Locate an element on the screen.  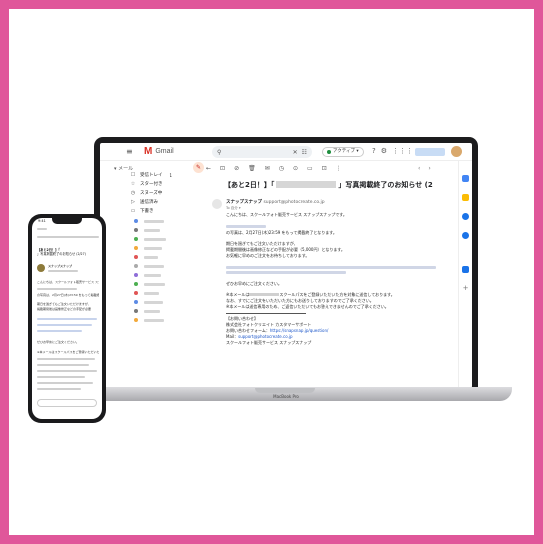
phone-time: 9:41 is located at coordinates (42, 221).